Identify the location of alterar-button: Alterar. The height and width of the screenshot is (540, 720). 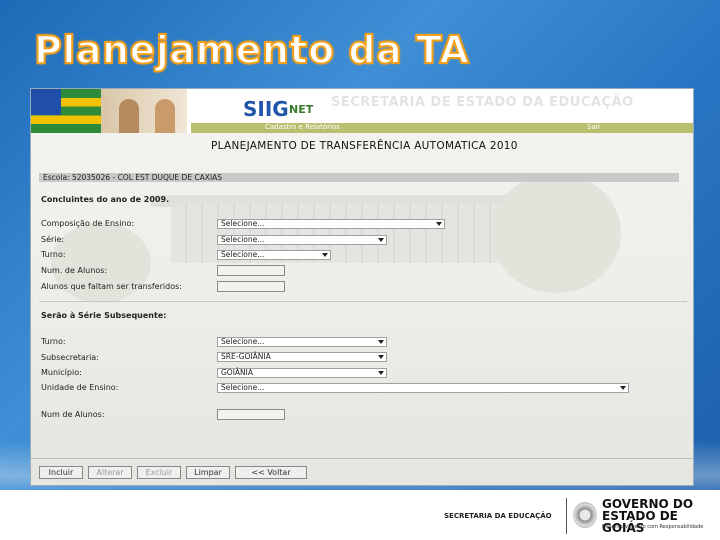
(110, 472).